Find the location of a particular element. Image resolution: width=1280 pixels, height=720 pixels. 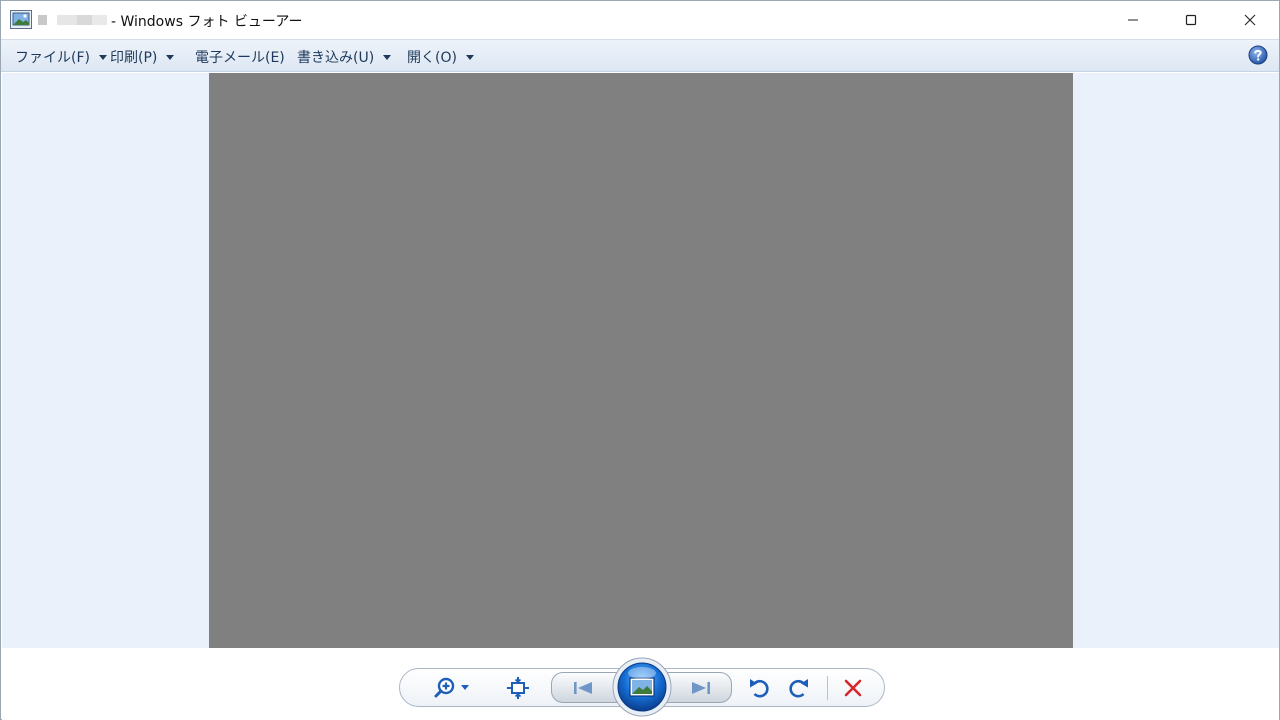

zoom-button is located at coordinates (452, 688).